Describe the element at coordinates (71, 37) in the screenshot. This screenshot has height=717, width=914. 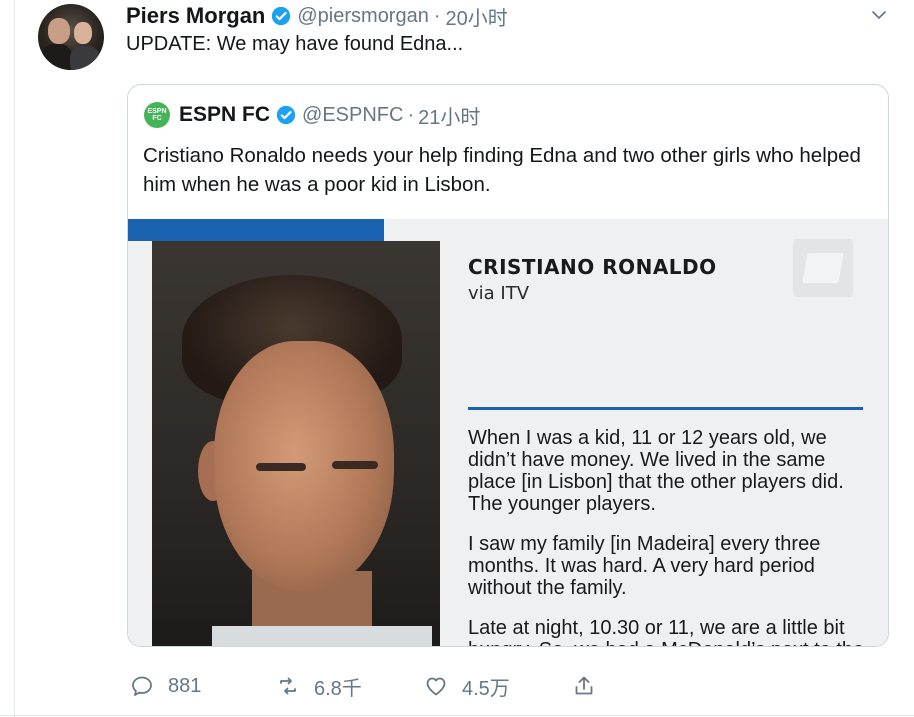
I see `author-avatar` at that location.